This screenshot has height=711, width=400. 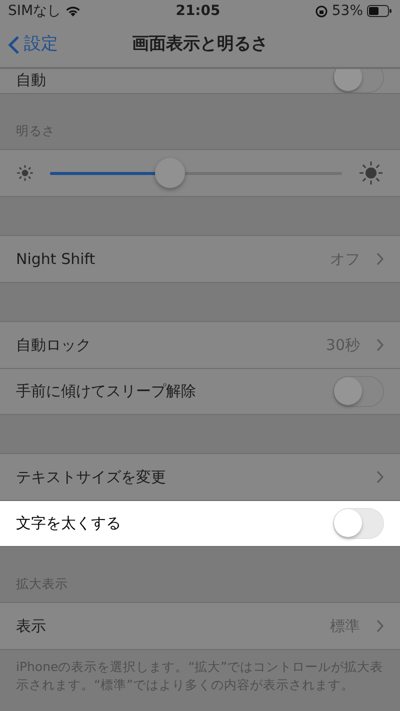 I want to click on bright-brightness-icon, so click(x=371, y=173).